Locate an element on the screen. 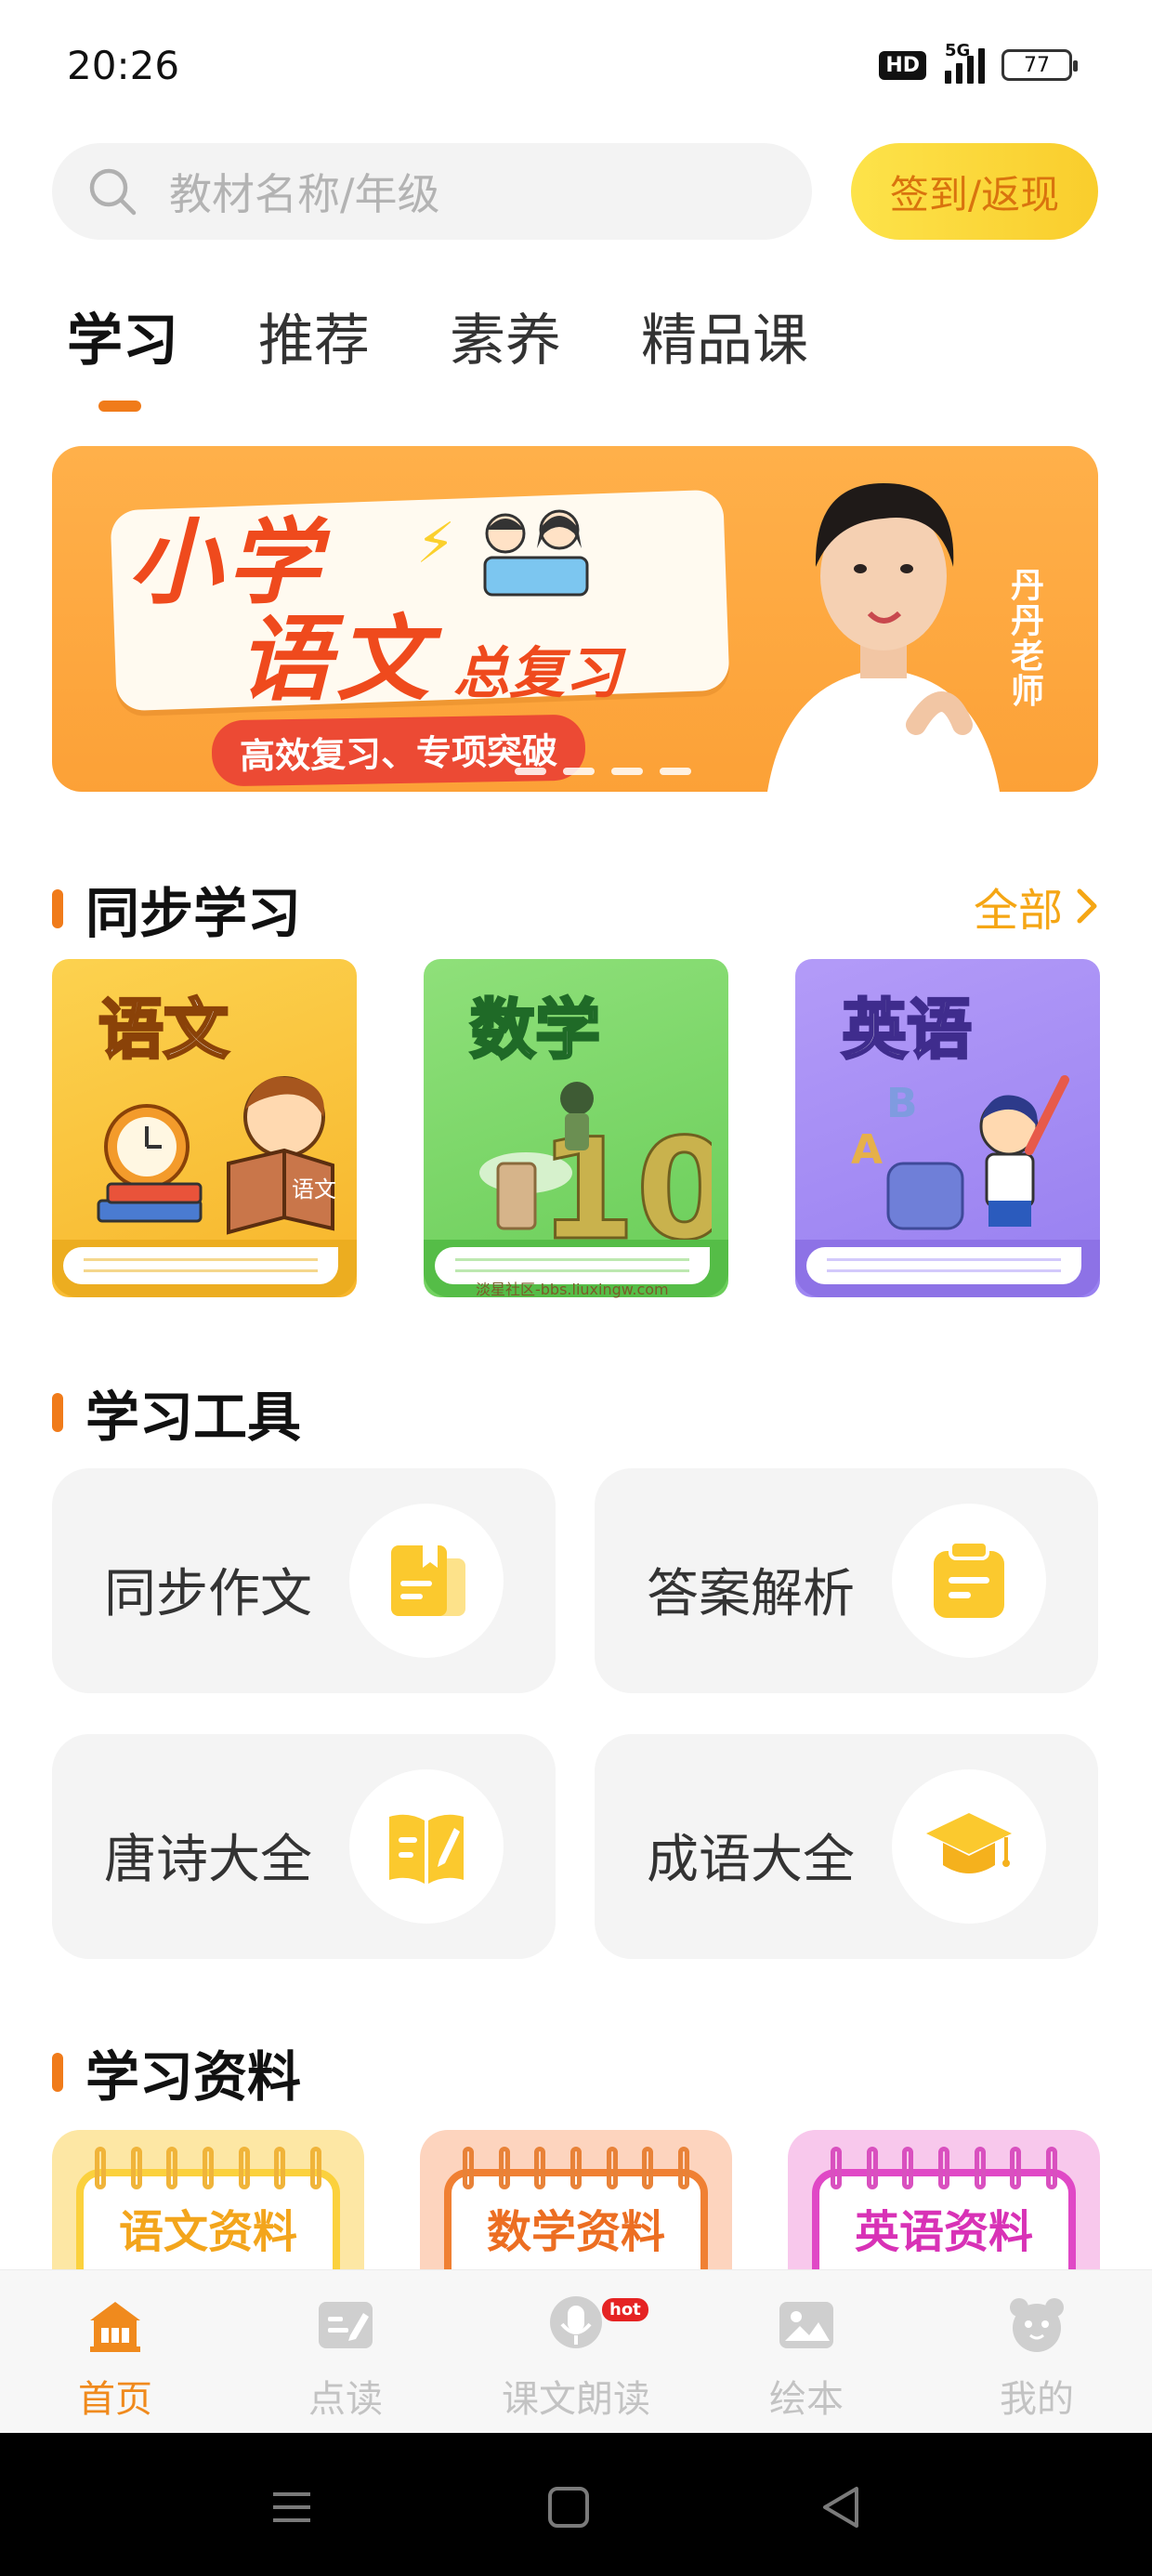  see-all-link: 全部 is located at coordinates (1036, 906).